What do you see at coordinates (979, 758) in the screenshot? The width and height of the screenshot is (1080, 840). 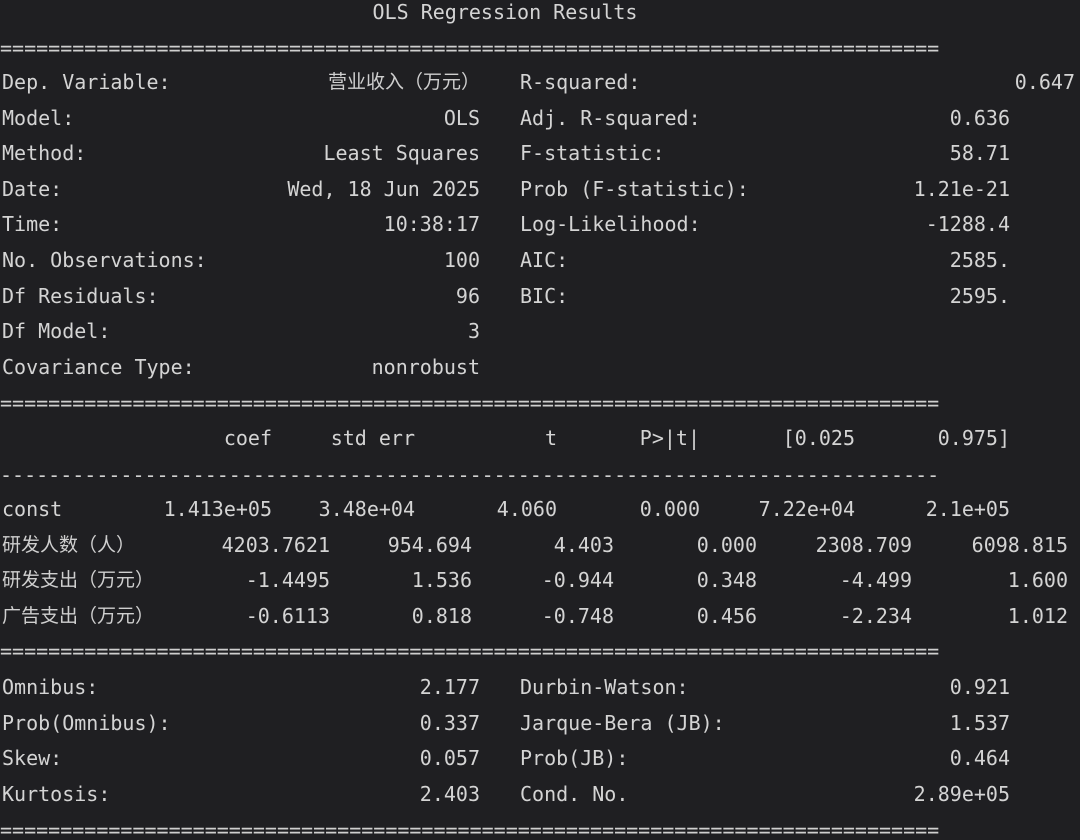 I see `stat-value: 0.464` at bounding box center [979, 758].